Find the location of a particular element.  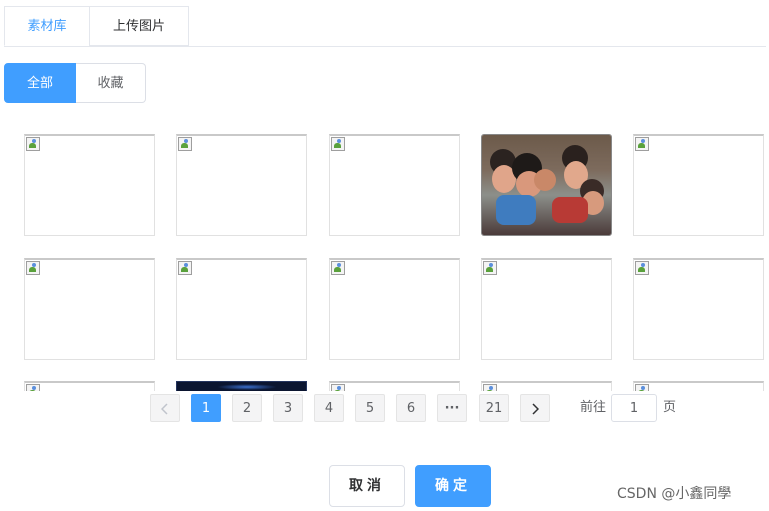

goto-unit-label: 页 is located at coordinates (670, 407).